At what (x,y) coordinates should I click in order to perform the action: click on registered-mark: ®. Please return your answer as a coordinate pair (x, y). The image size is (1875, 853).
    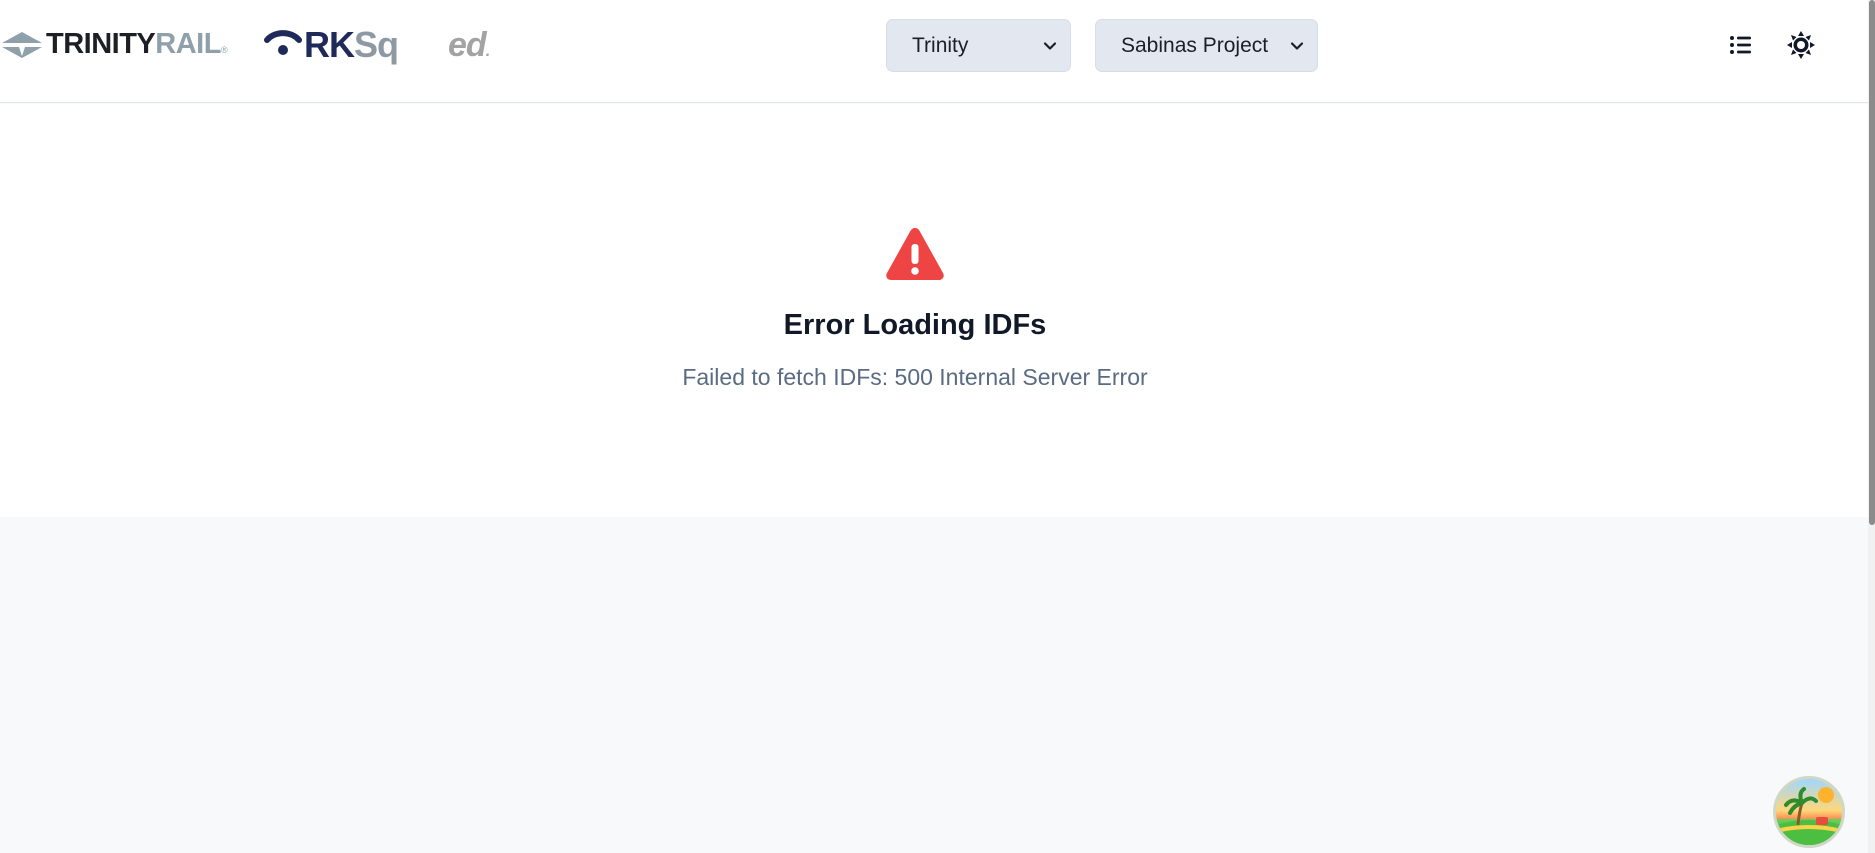
    Looking at the image, I should click on (224, 50).